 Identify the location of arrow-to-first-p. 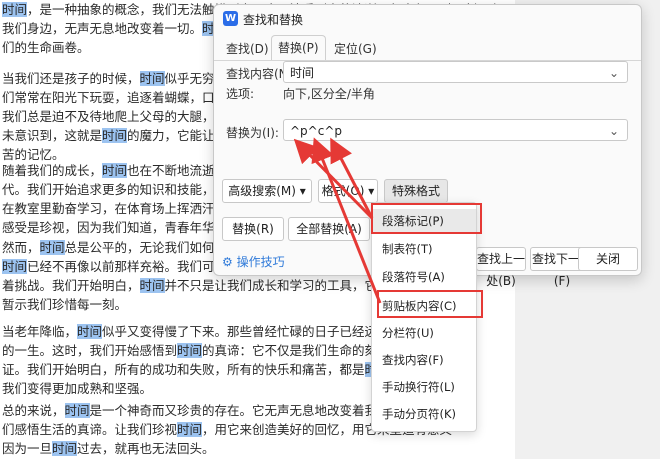
(333, 179).